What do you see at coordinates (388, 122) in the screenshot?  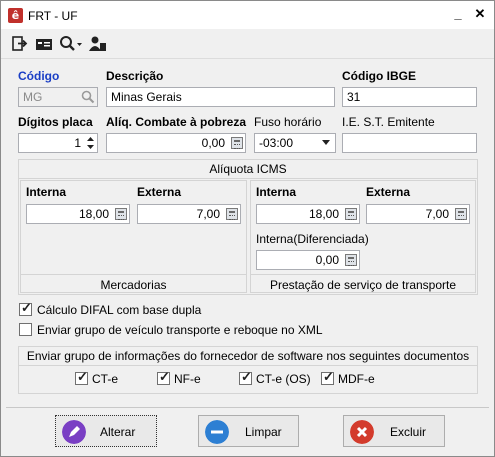 I see `ie-st-label: I.E. S.T. Emitente` at bounding box center [388, 122].